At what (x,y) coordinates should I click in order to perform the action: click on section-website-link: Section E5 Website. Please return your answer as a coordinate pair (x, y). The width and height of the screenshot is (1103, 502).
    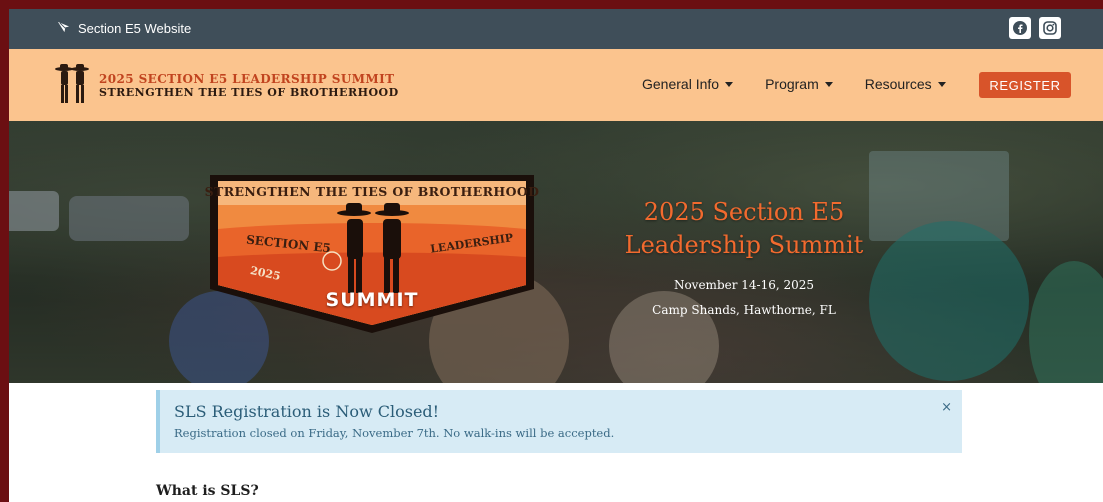
    Looking at the image, I should click on (124, 28).